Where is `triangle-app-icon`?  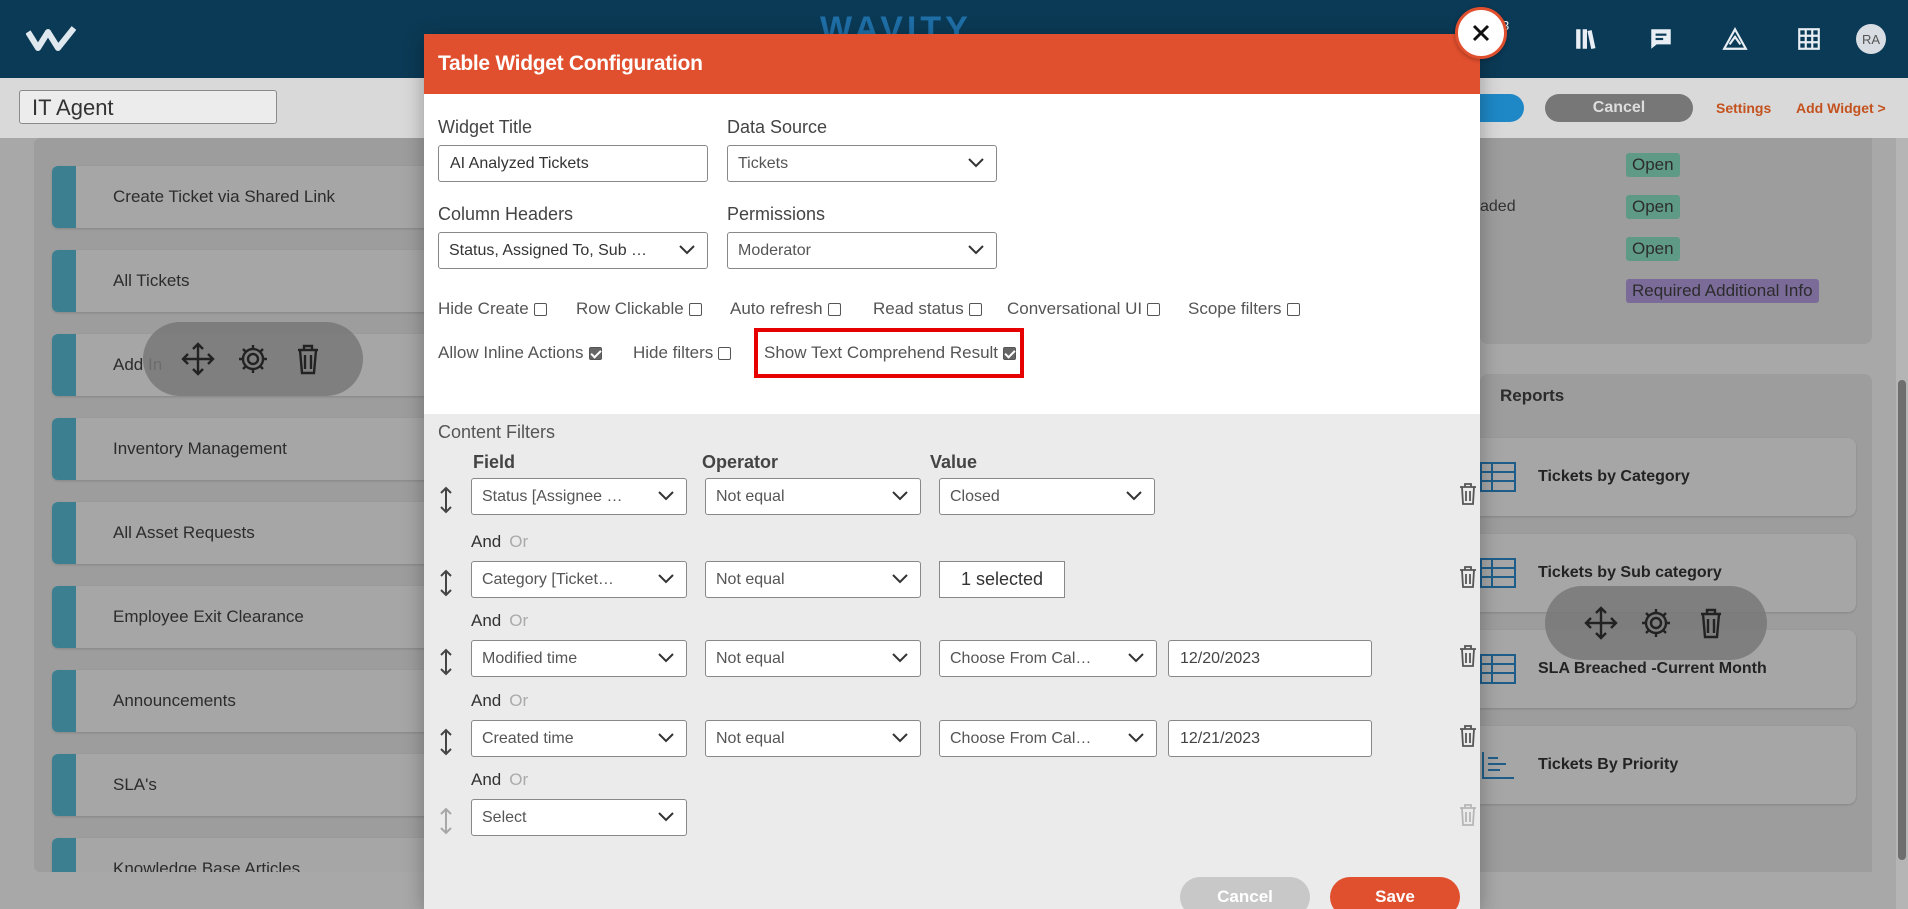 triangle-app-icon is located at coordinates (1735, 39).